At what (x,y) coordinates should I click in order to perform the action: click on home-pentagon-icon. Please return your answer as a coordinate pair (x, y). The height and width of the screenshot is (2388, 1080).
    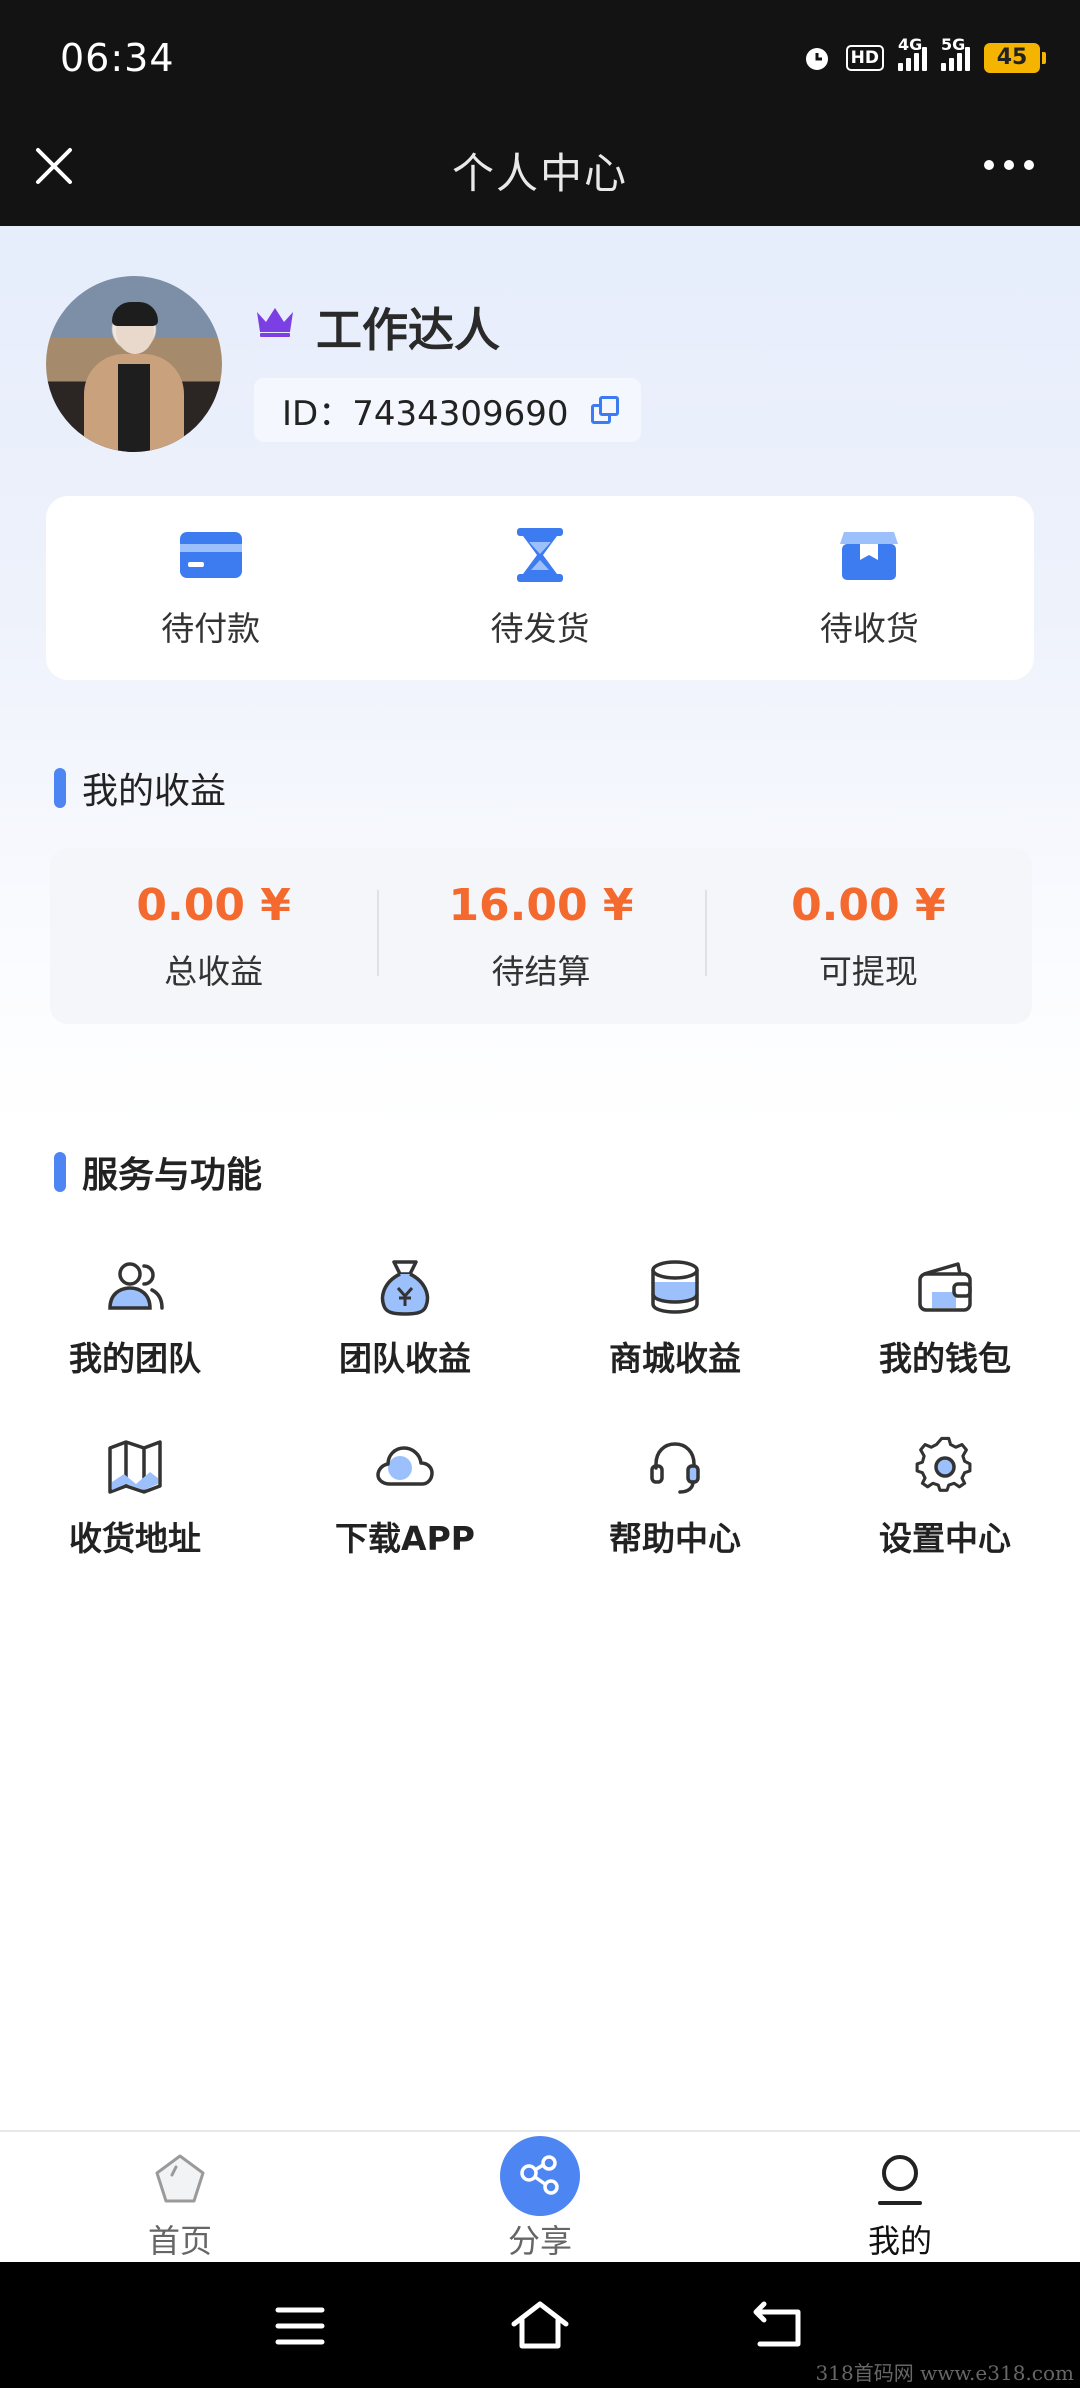
    Looking at the image, I should click on (180, 2178).